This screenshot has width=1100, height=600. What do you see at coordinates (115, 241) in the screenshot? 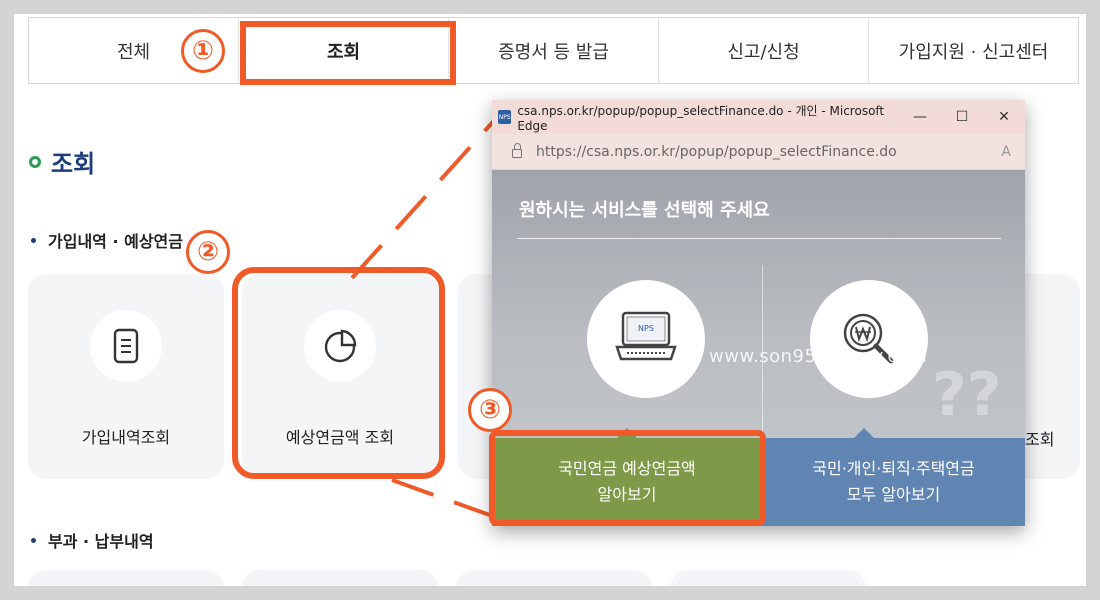
I see `subsection-label: 가입내역 · 예상연금` at bounding box center [115, 241].